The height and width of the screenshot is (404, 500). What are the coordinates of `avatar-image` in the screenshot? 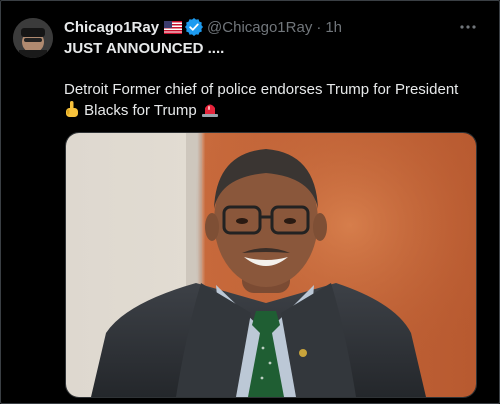 It's located at (33, 38).